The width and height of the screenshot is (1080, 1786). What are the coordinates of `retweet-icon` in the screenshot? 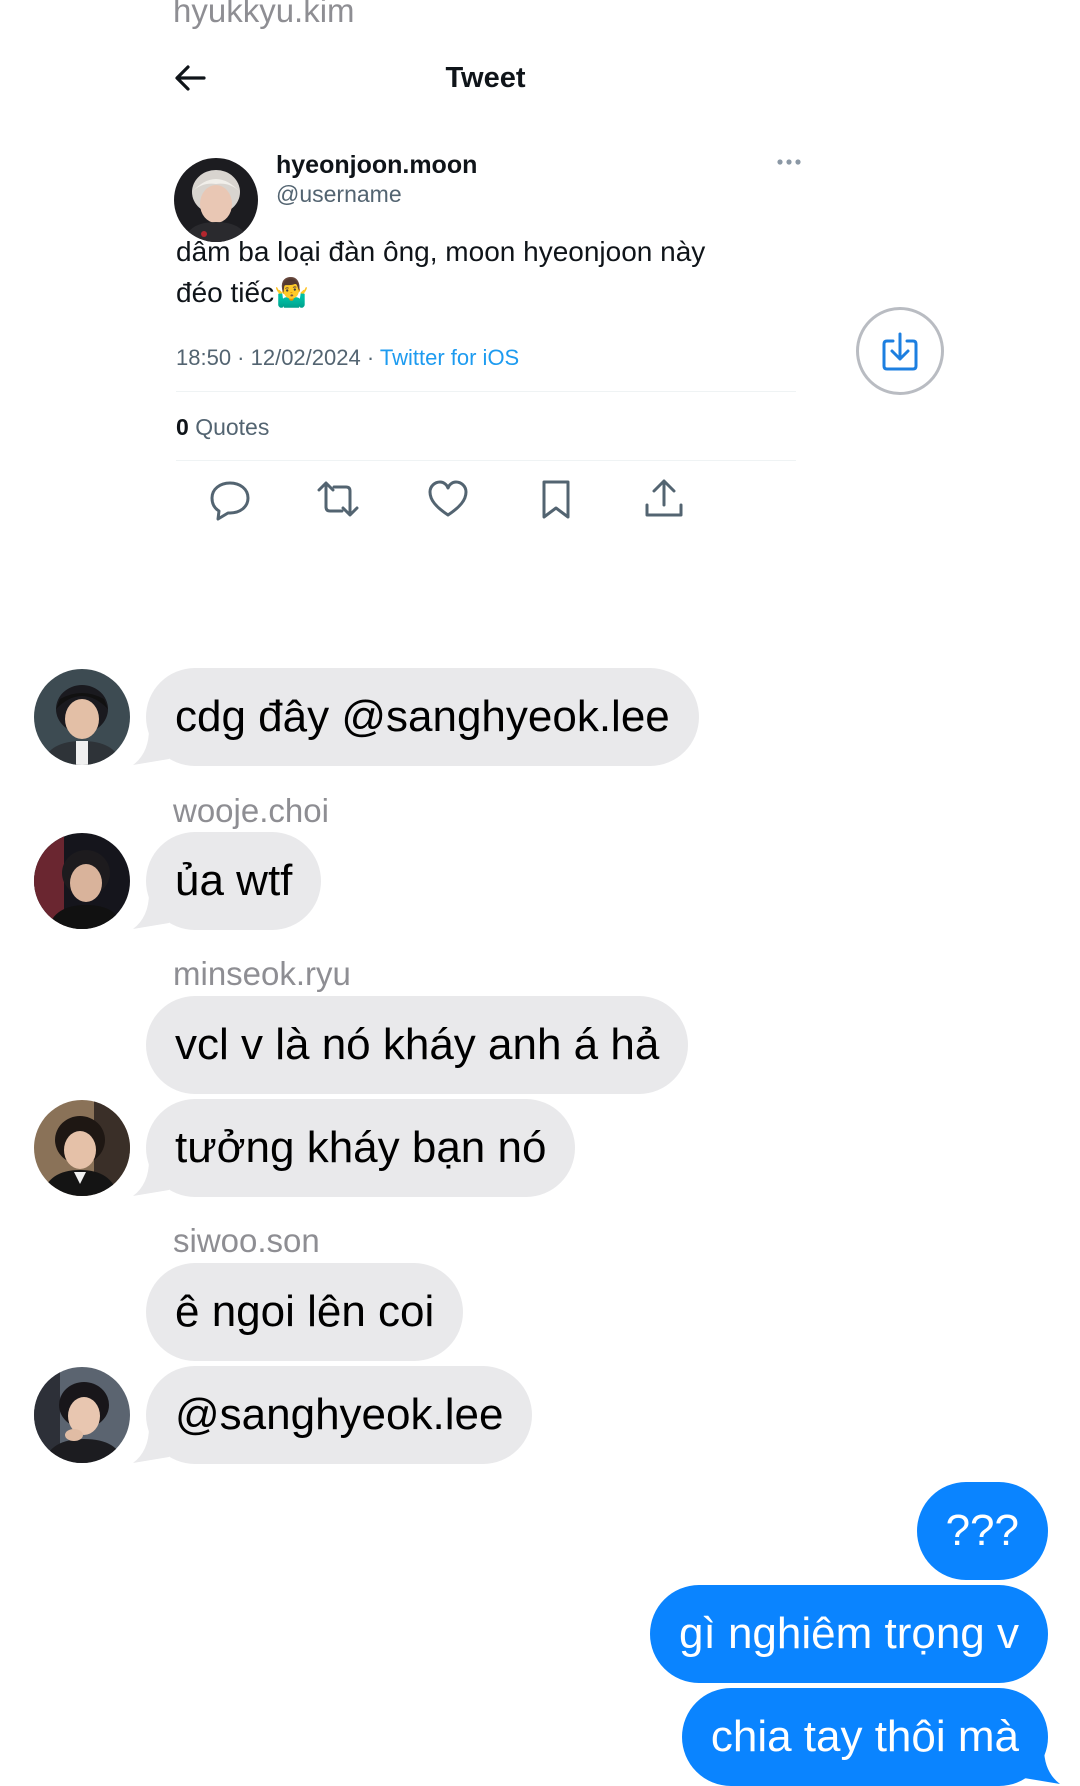 It's located at (338, 499).